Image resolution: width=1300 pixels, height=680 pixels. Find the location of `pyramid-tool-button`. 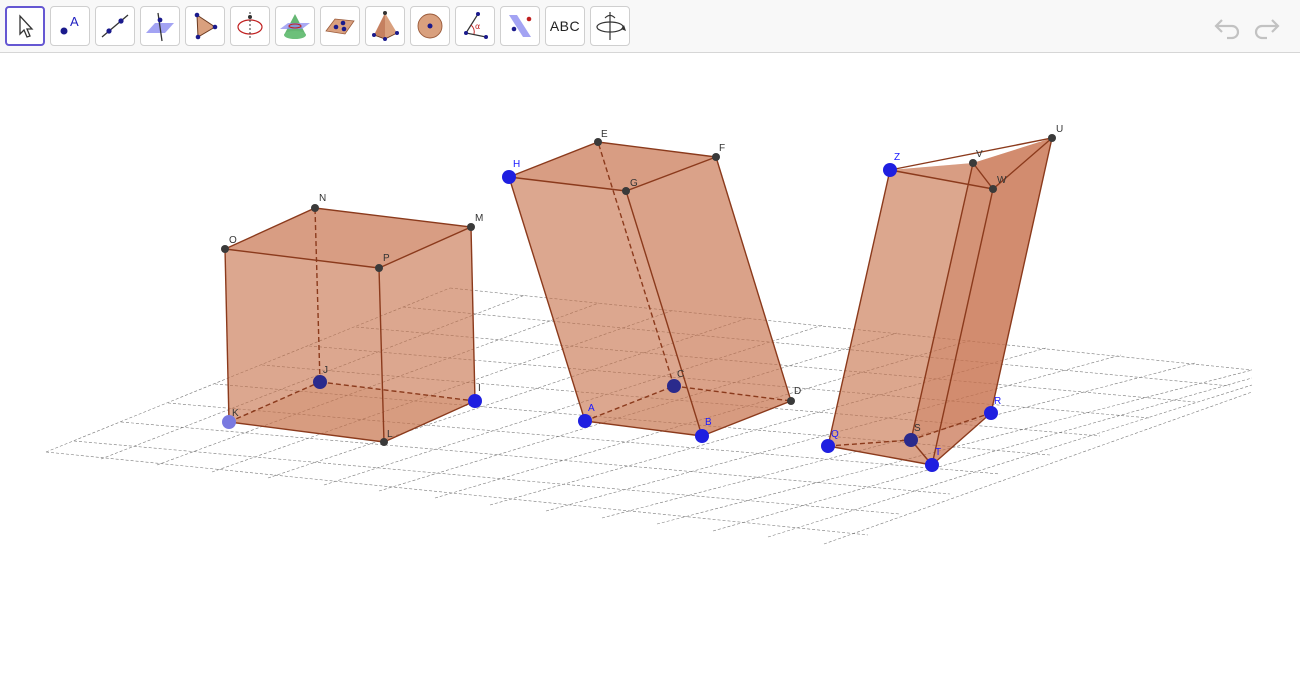

pyramid-tool-button is located at coordinates (385, 26).